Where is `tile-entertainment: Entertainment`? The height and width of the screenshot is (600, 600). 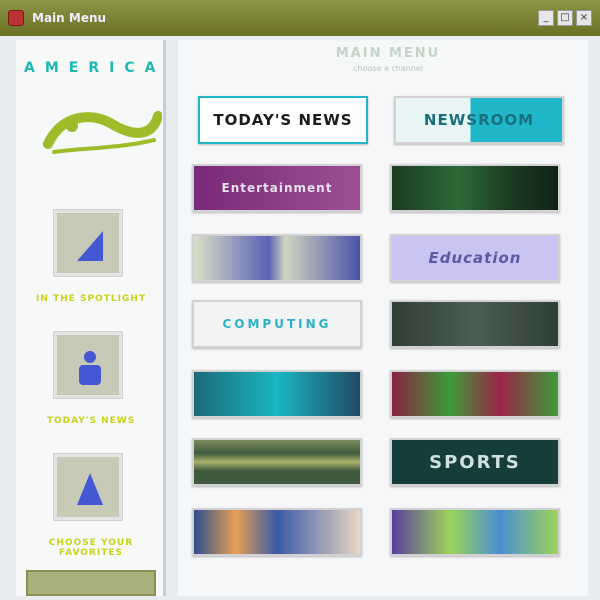 tile-entertainment: Entertainment is located at coordinates (277, 188).